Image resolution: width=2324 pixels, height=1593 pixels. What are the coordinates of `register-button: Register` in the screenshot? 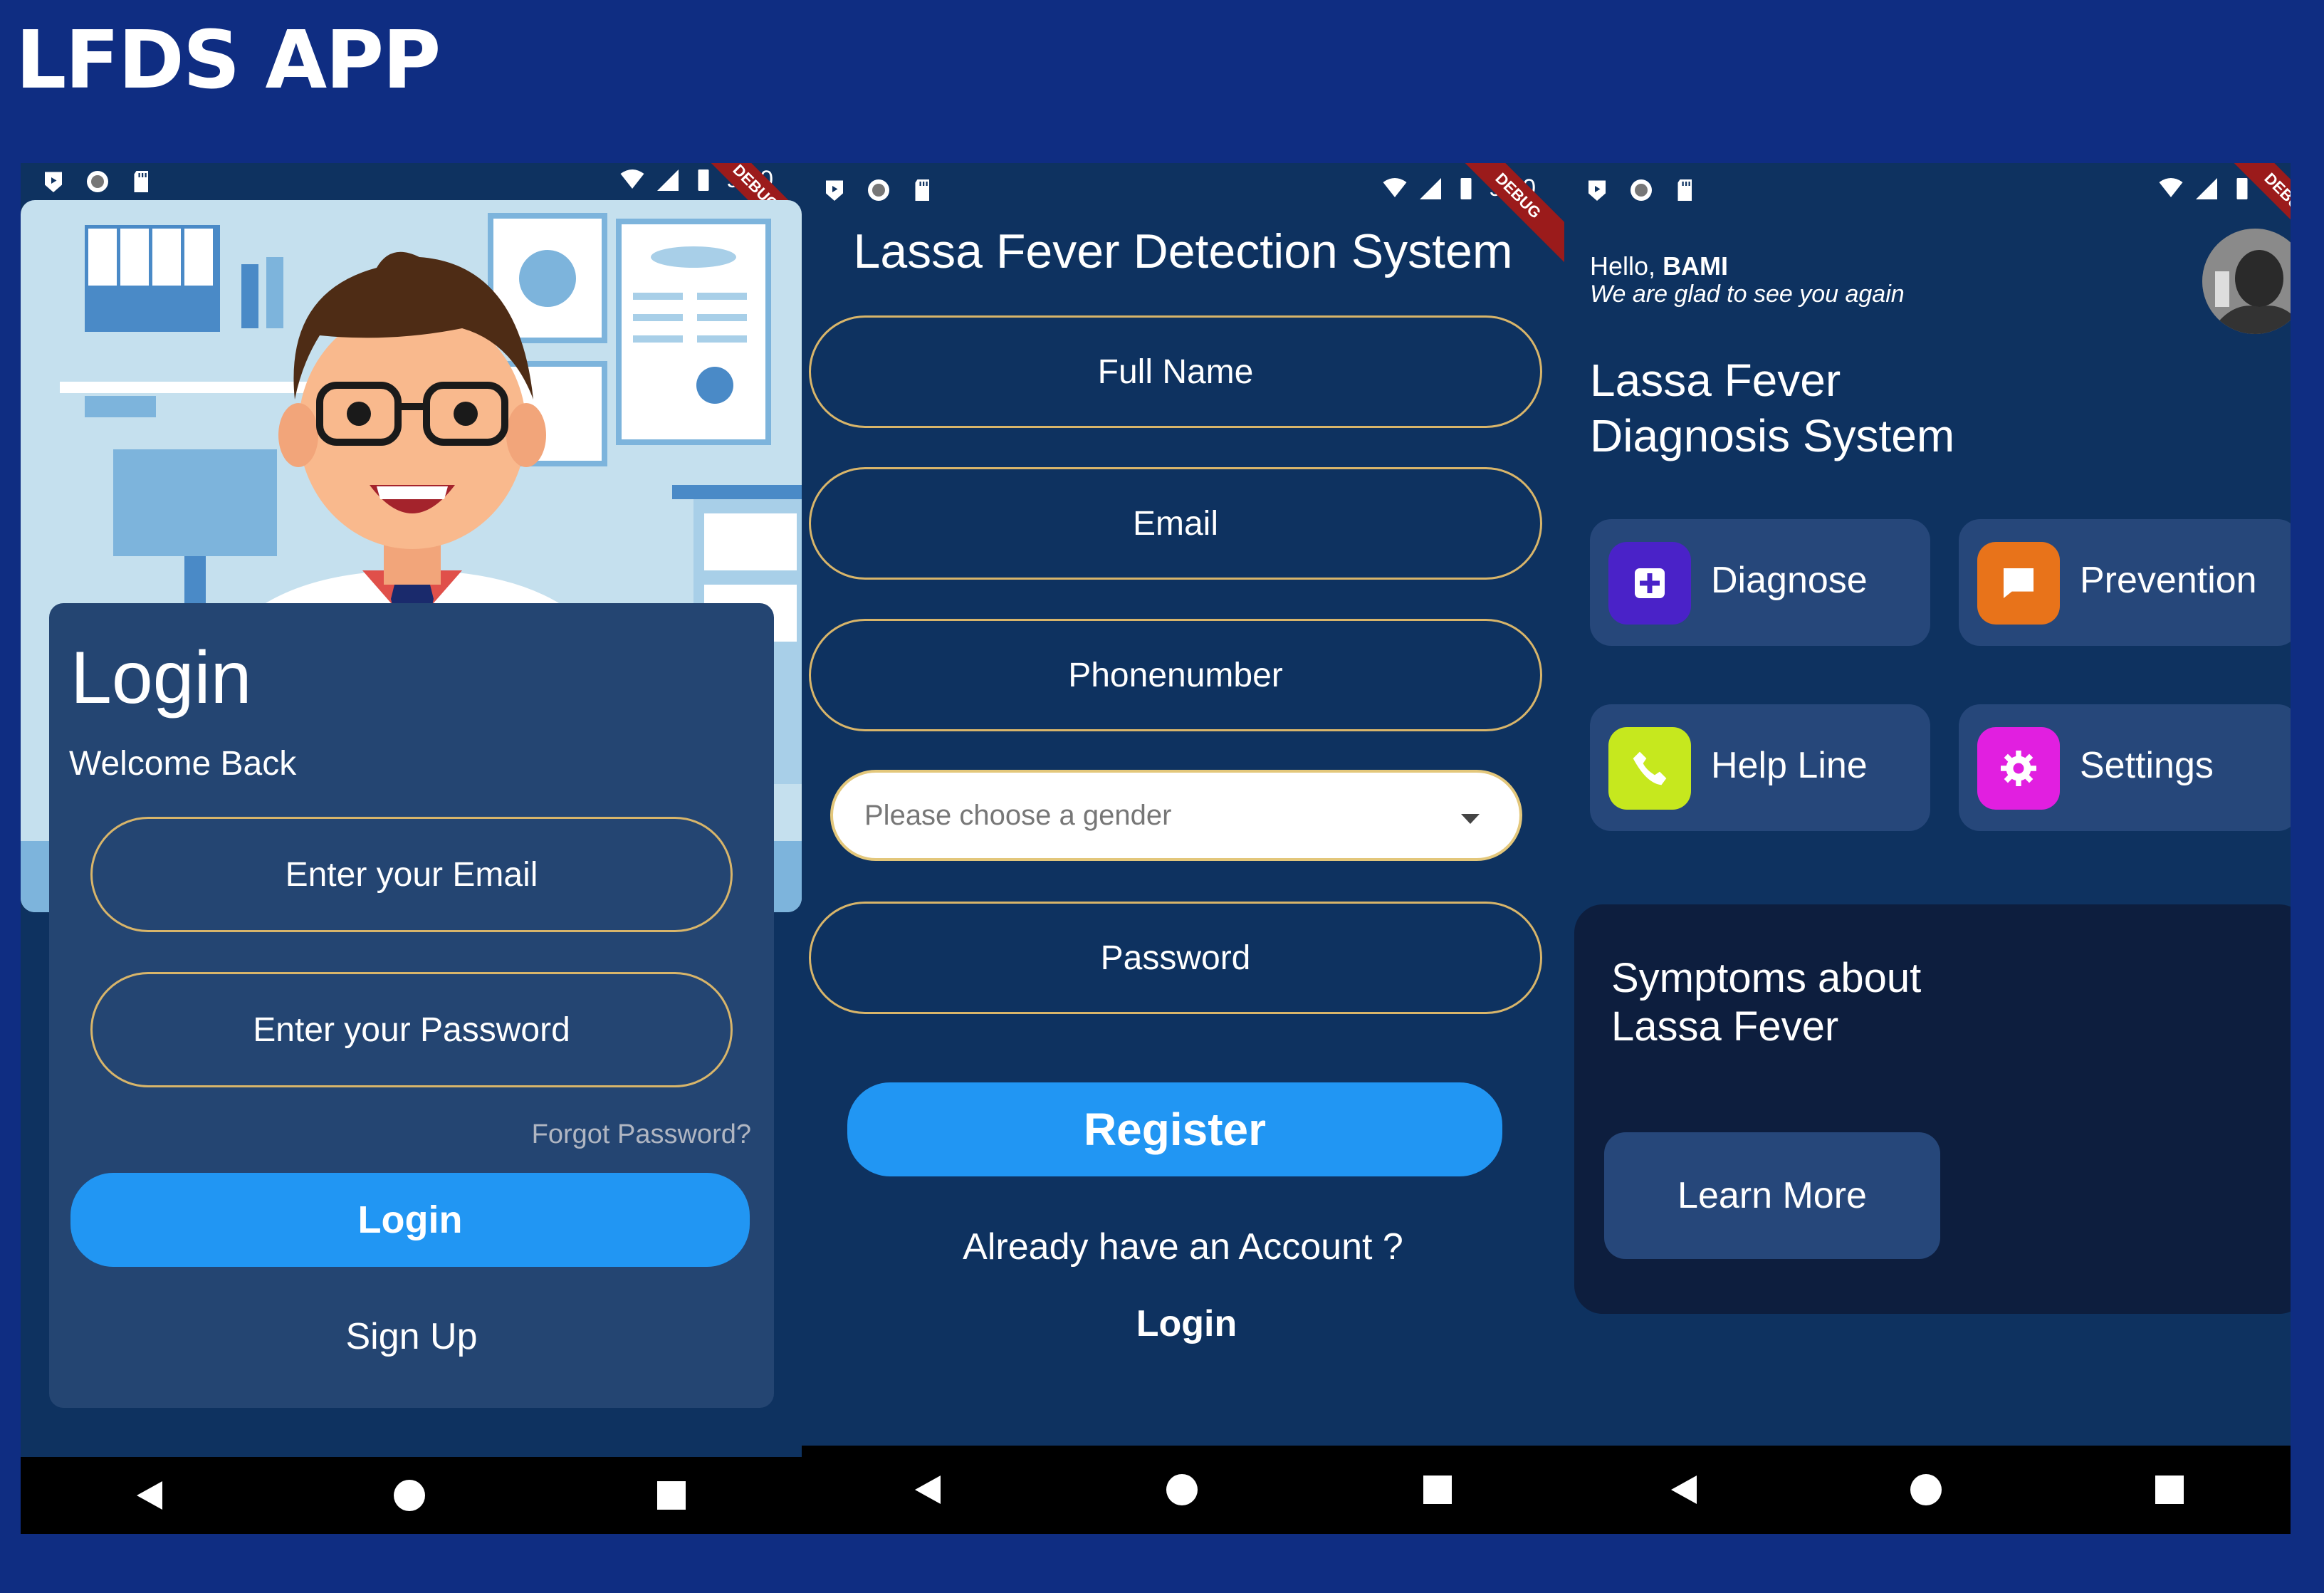 It's located at (1174, 1129).